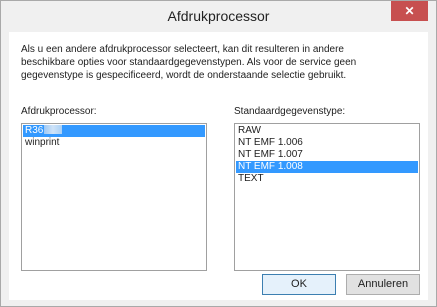 This screenshot has width=437, height=307. Describe the element at coordinates (53, 129) in the screenshot. I see `redacted-text` at that location.